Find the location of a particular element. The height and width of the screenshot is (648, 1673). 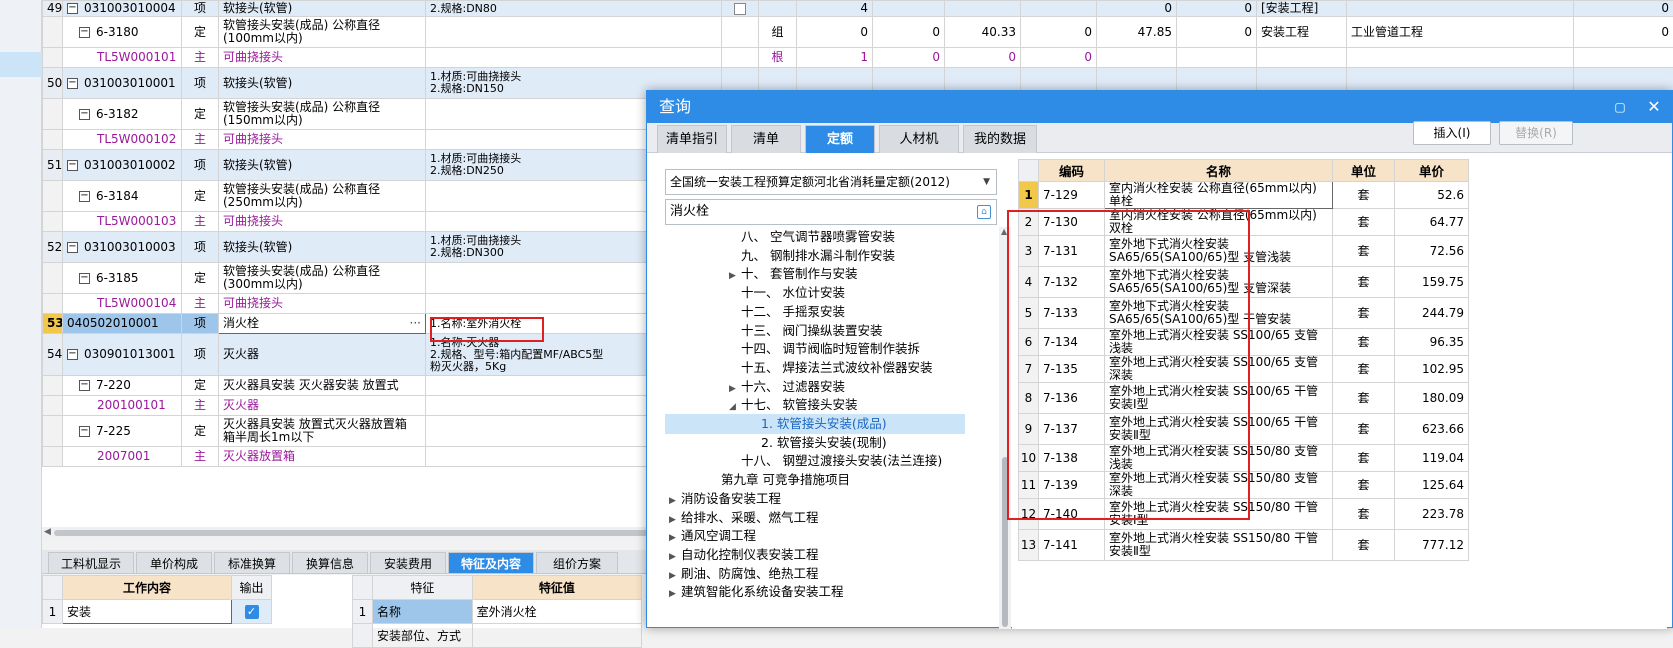

code-cell: −031003010001 is located at coordinates (122, 83).